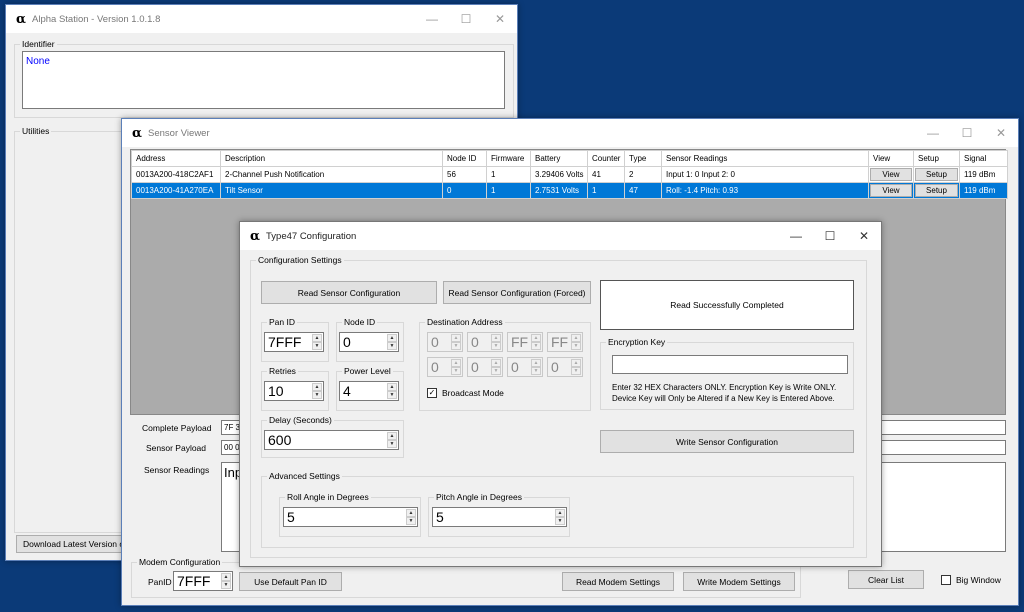 The height and width of the screenshot is (612, 1024). I want to click on cell-type: 2, so click(643, 174).